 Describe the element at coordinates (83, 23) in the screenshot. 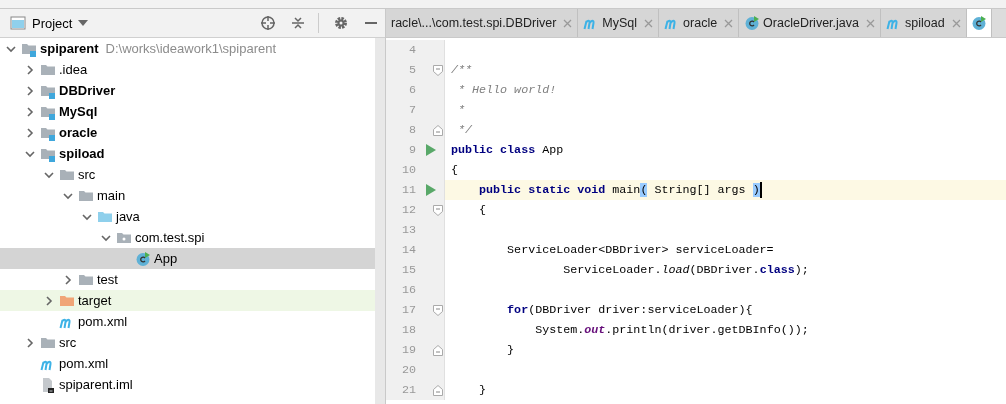

I see `caret-icon` at that location.